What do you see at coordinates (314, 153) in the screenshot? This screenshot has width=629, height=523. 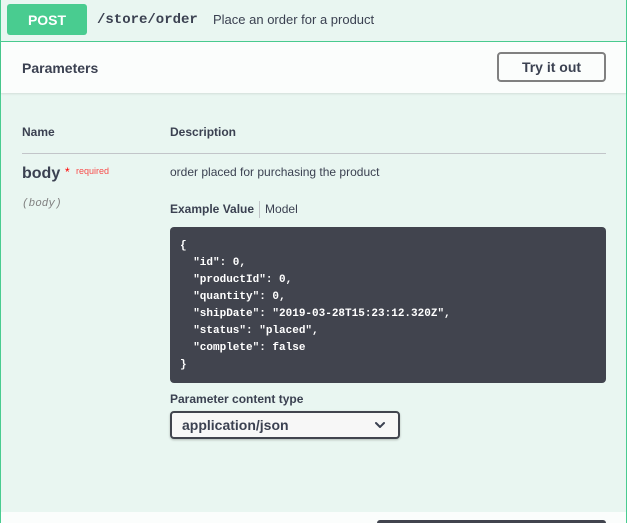 I see `header-divider` at bounding box center [314, 153].